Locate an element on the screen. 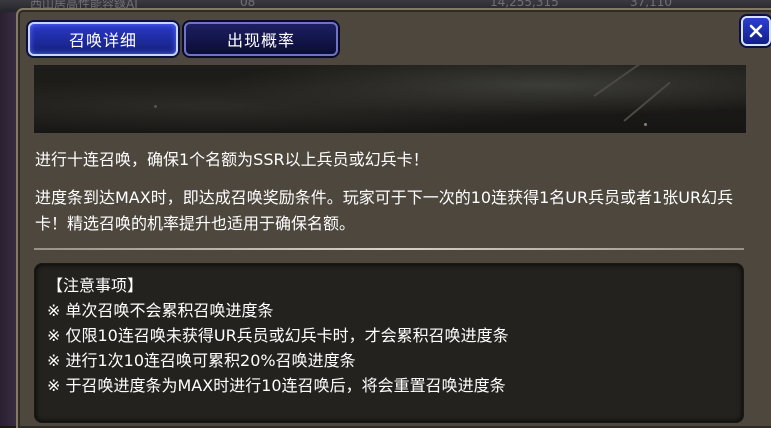  tab-summon-details-label: 召唤详细 is located at coordinates (102, 40).